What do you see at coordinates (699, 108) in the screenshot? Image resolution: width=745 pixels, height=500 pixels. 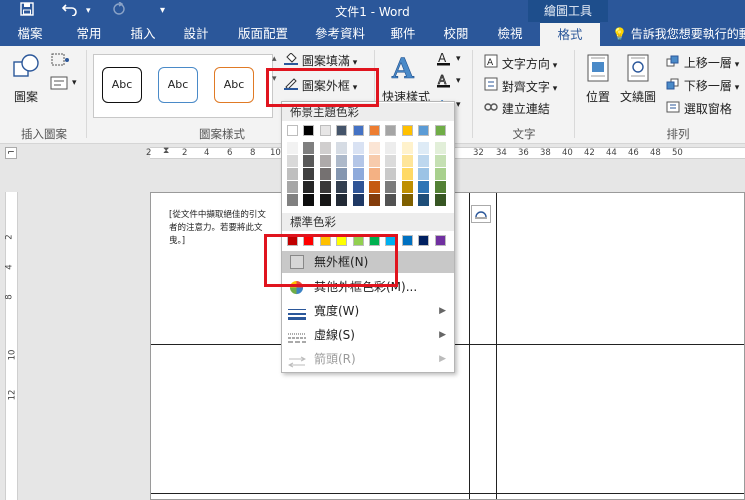 I see `selection-pane-button: 選取窗格` at bounding box center [699, 108].